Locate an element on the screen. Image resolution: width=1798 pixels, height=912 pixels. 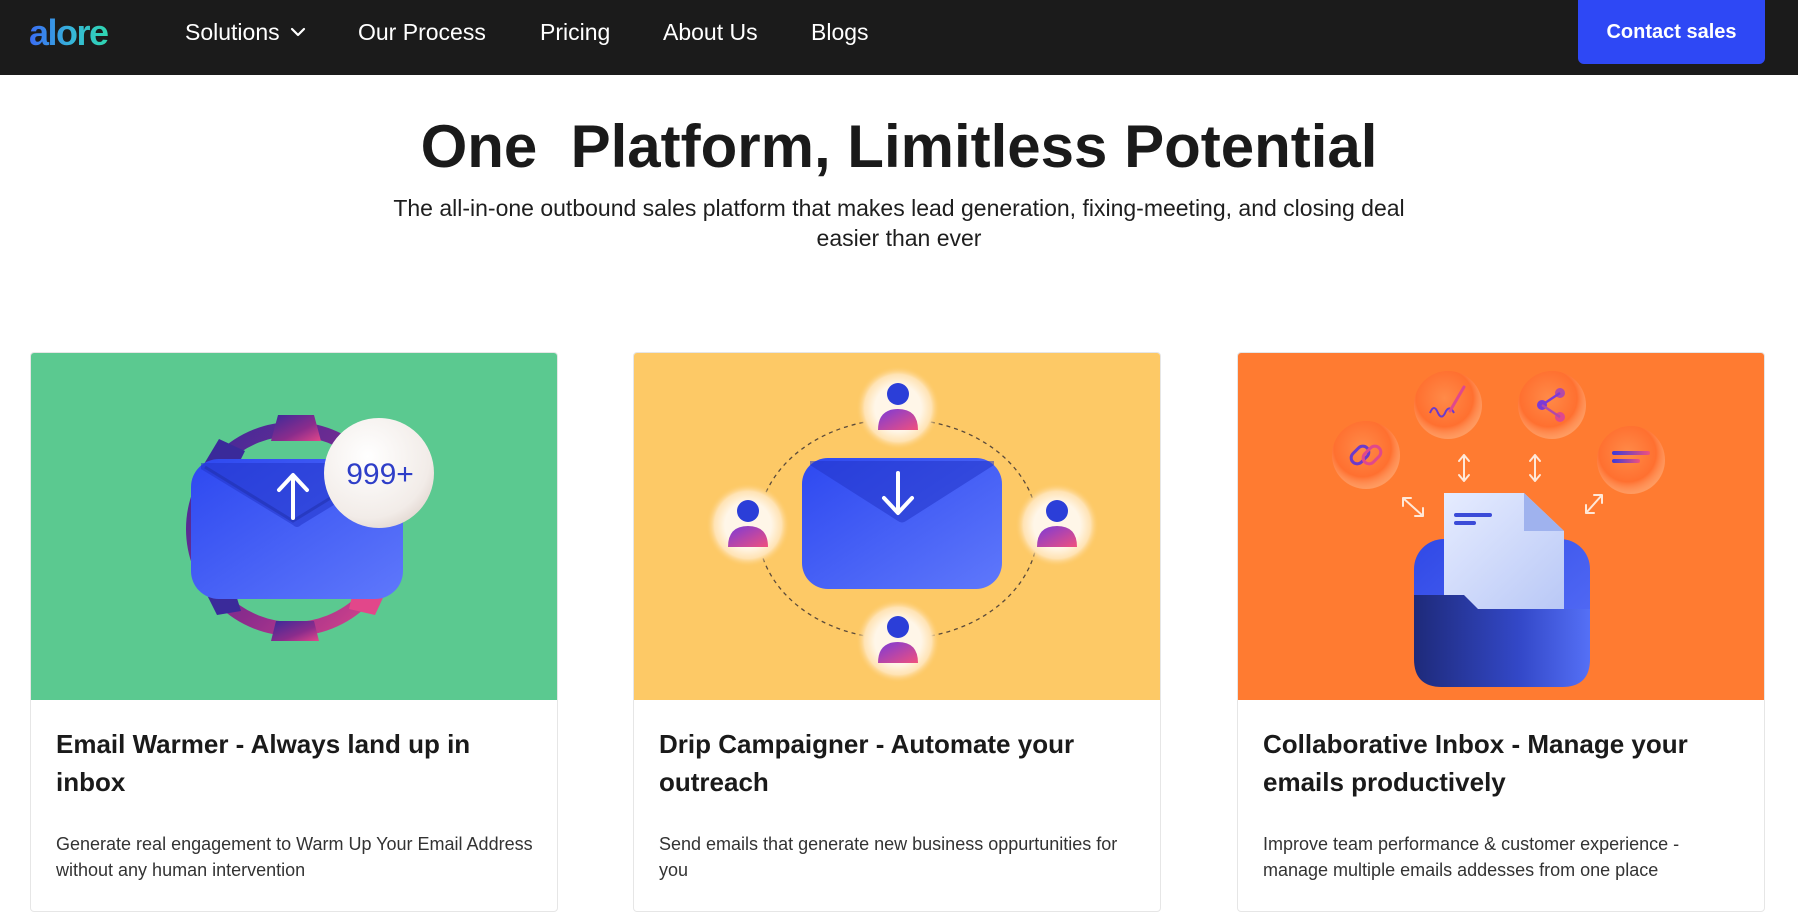
page-title: One Platform, Limitless Potential is located at coordinates (899, 146).